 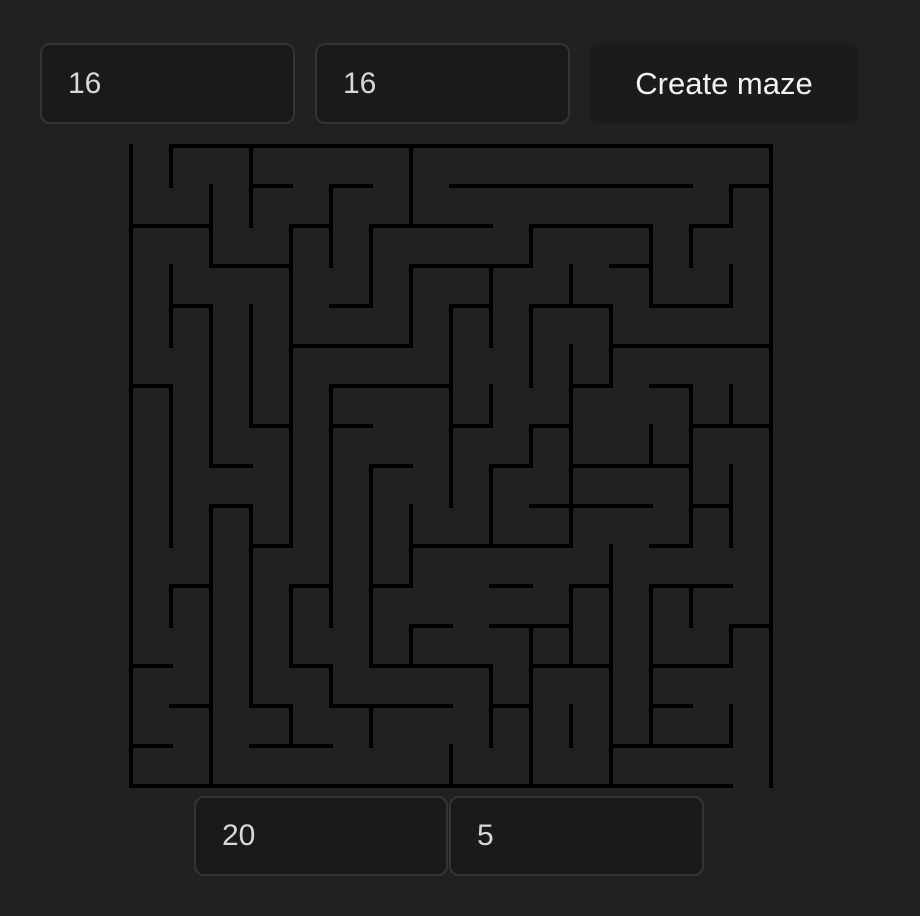 I want to click on wall-width-input, so click(x=576, y=836).